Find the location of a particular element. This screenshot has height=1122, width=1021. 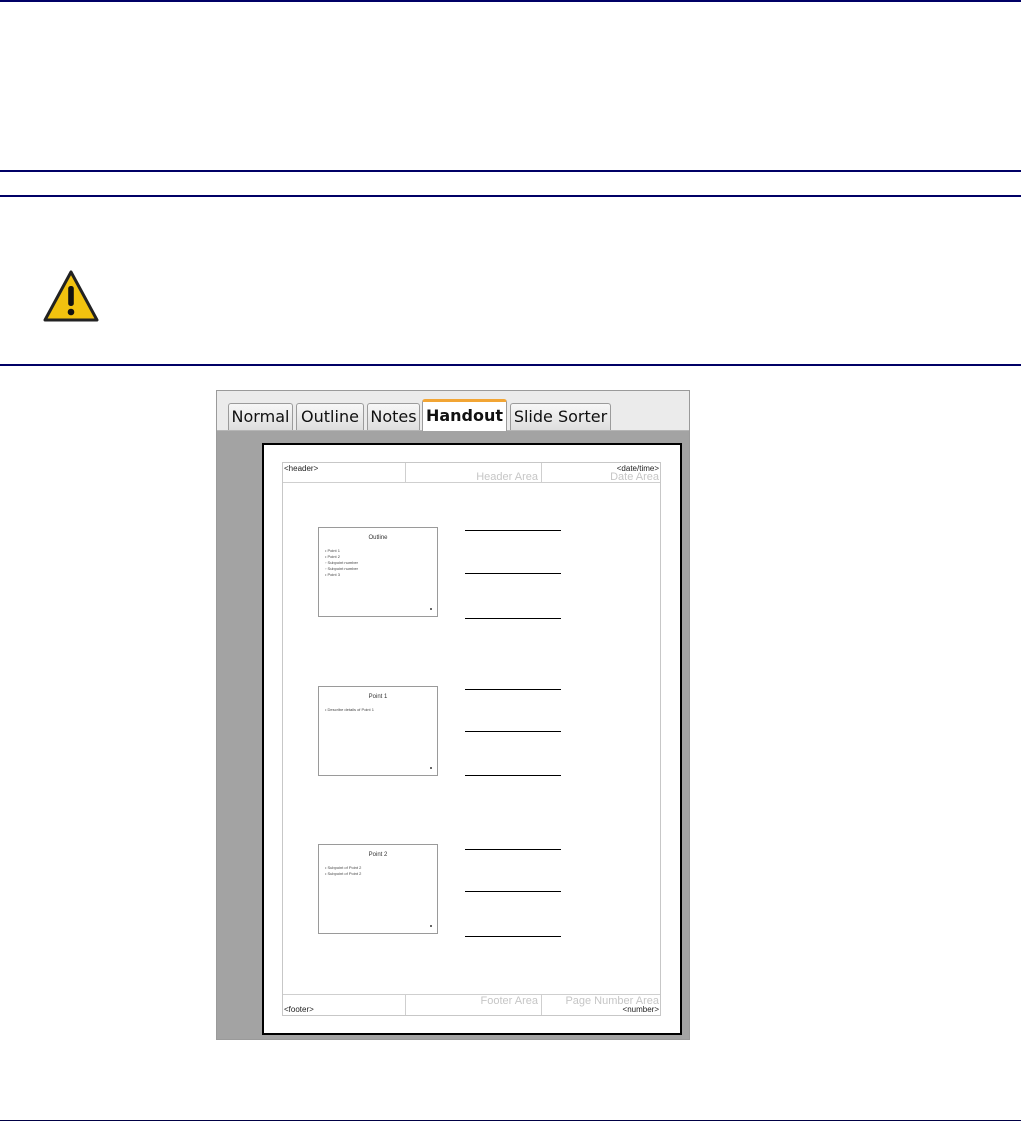

top-rule is located at coordinates (510, 1).